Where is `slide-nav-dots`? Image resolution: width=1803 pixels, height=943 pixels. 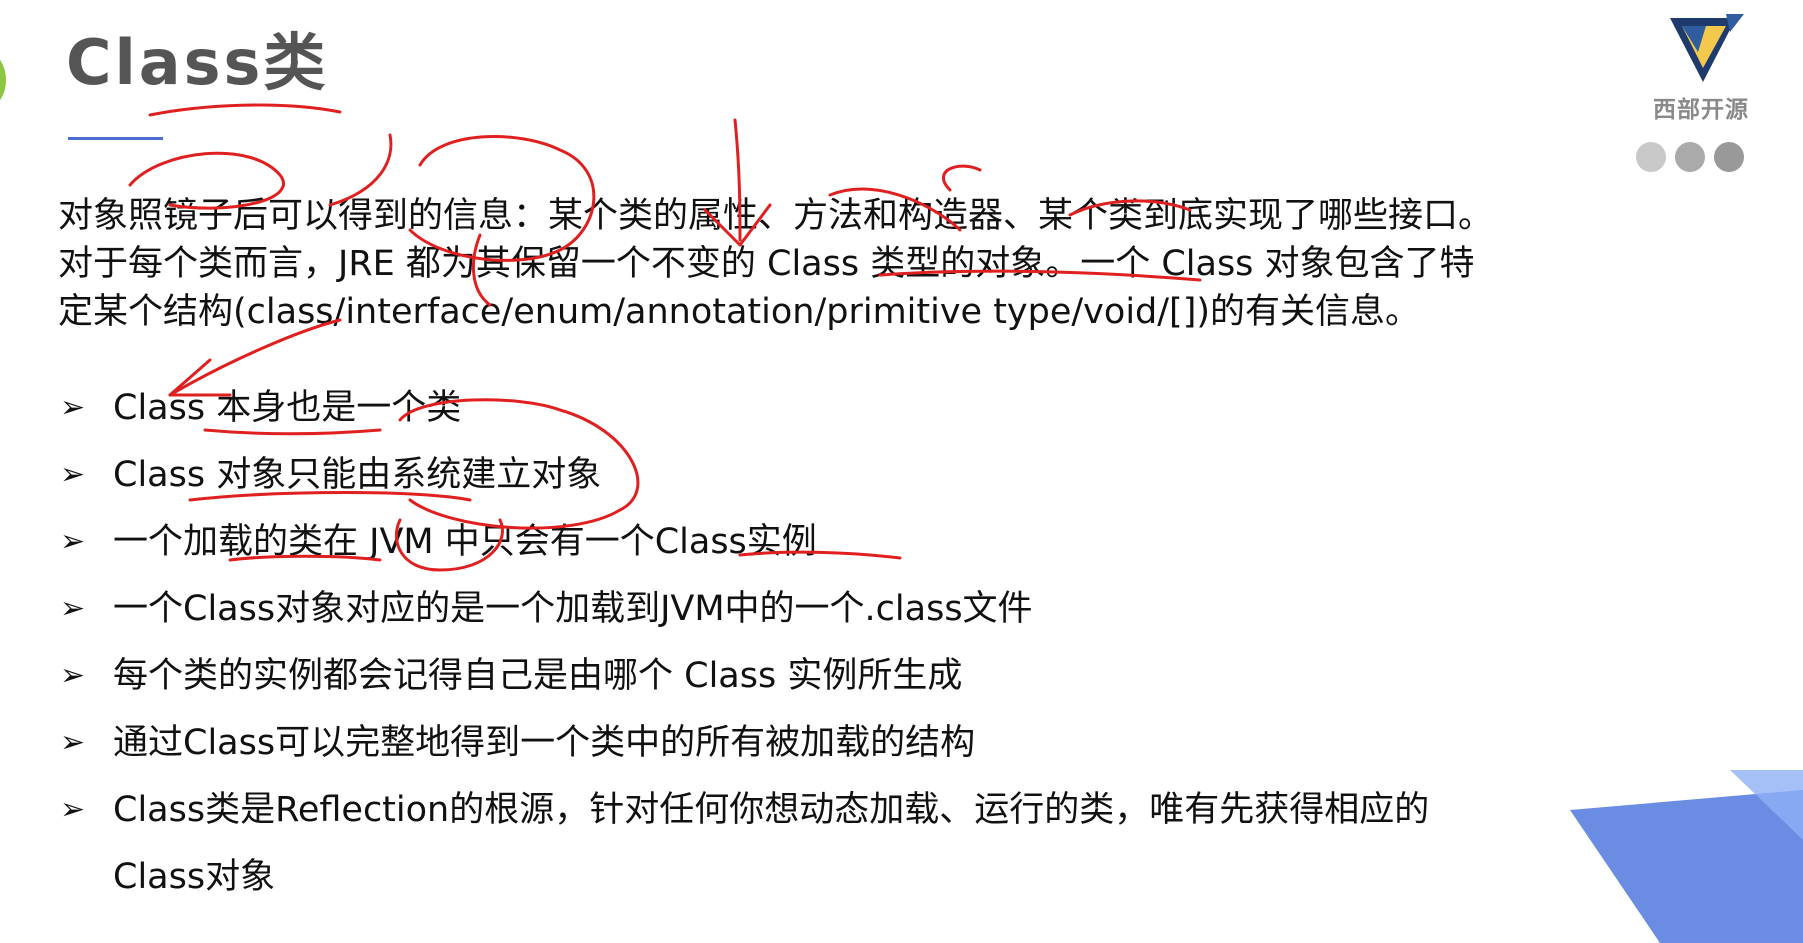
slide-nav-dots is located at coordinates (1690, 157).